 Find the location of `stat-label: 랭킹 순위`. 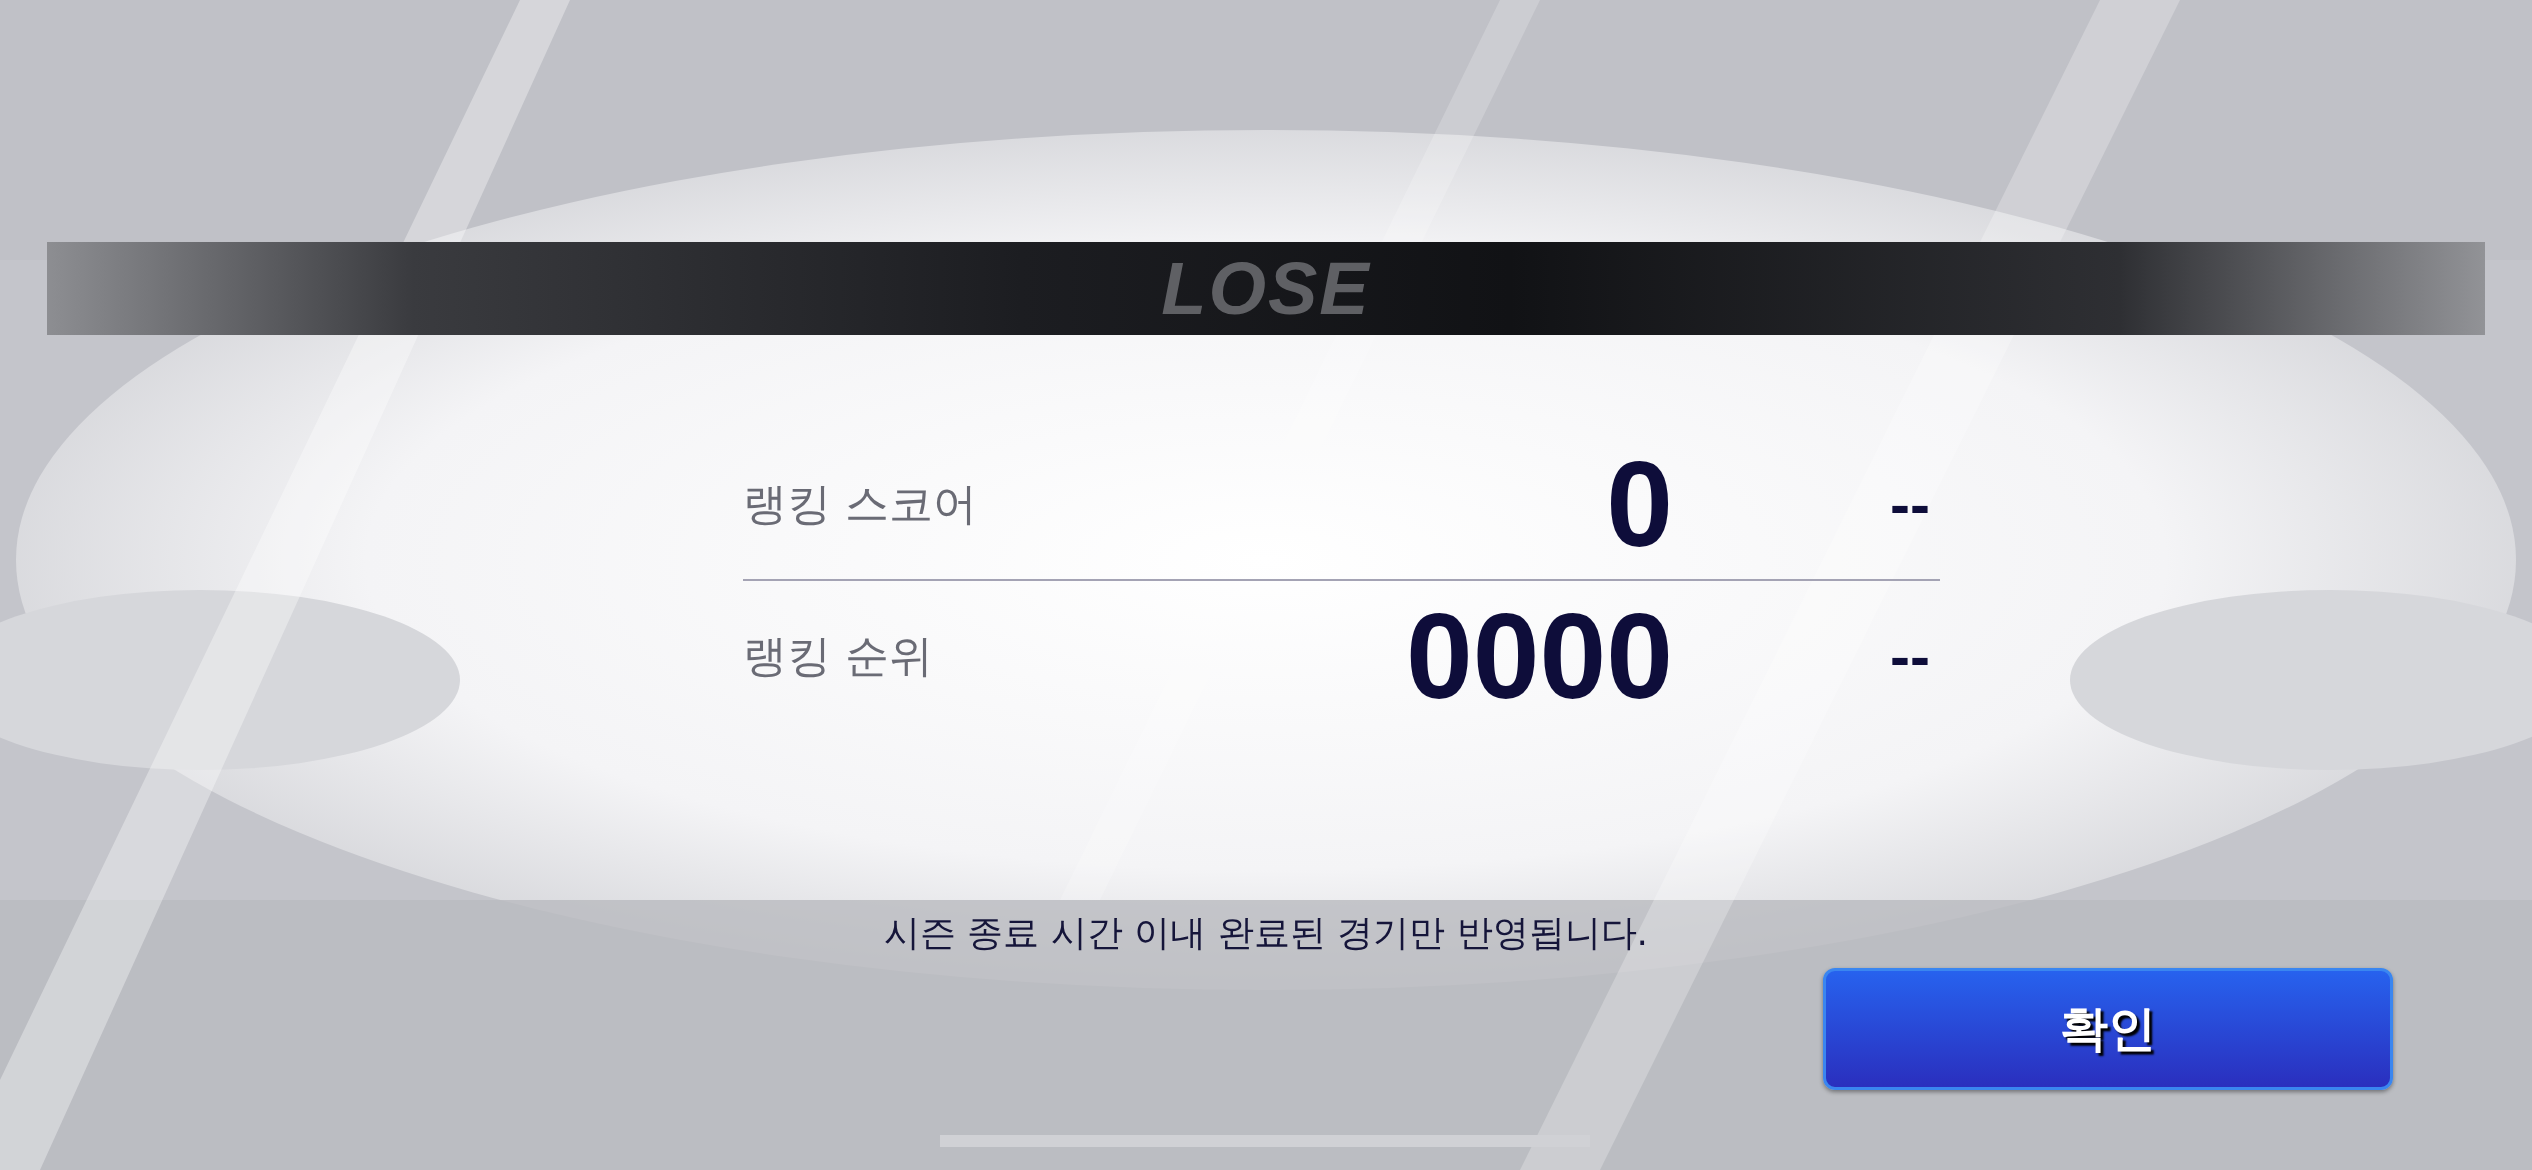

stat-label: 랭킹 순위 is located at coordinates (838, 655).